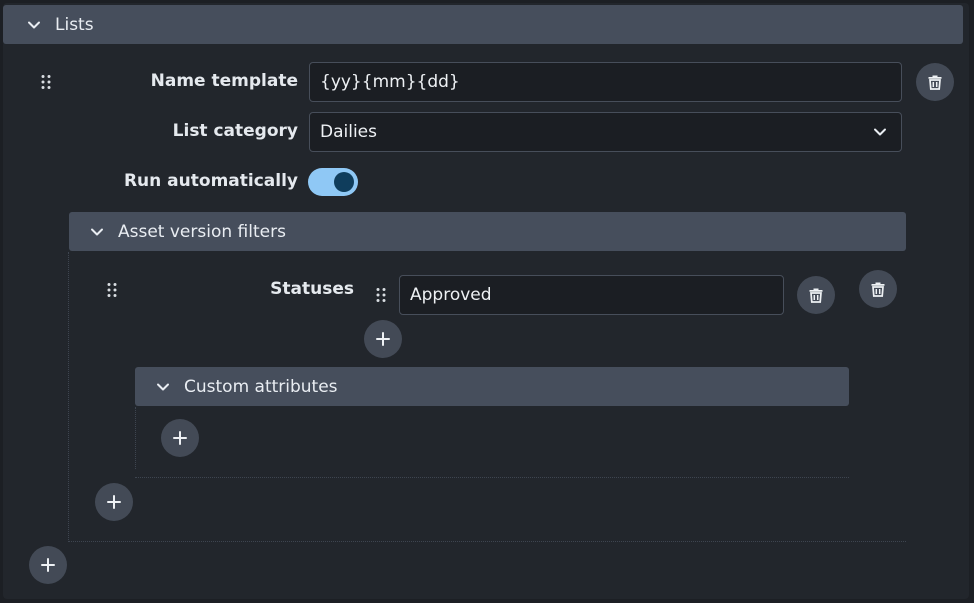  I want to click on custom-attrs-bottom-line, so click(492, 477).